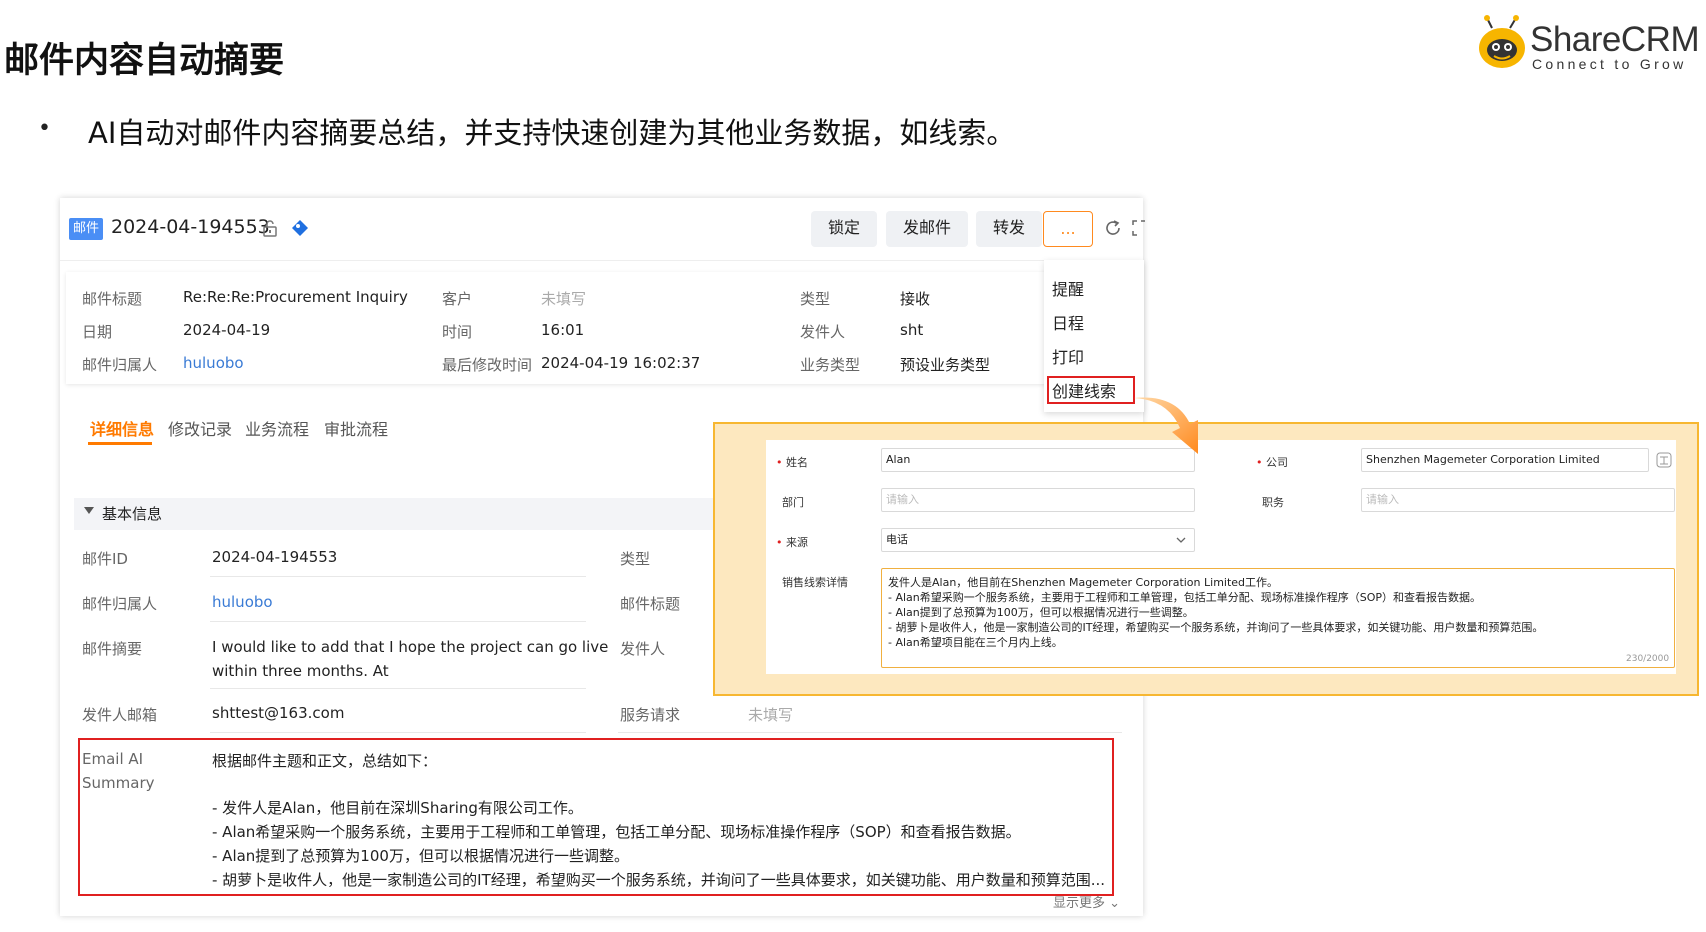 The image size is (1706, 932). What do you see at coordinates (1038, 540) in the screenshot?
I see `source-select: 电话` at bounding box center [1038, 540].